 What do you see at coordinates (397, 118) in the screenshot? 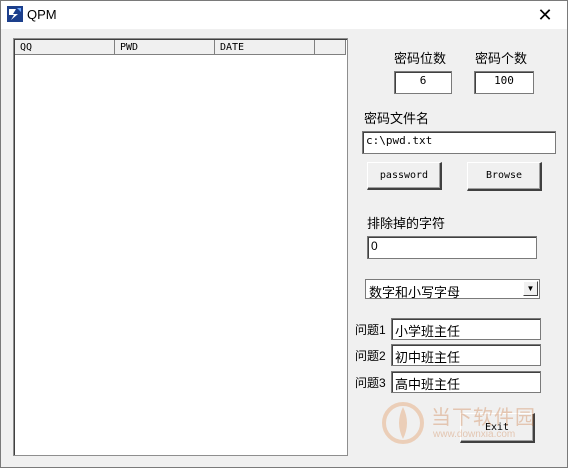
I see `password-file-label: 密码文件名` at bounding box center [397, 118].